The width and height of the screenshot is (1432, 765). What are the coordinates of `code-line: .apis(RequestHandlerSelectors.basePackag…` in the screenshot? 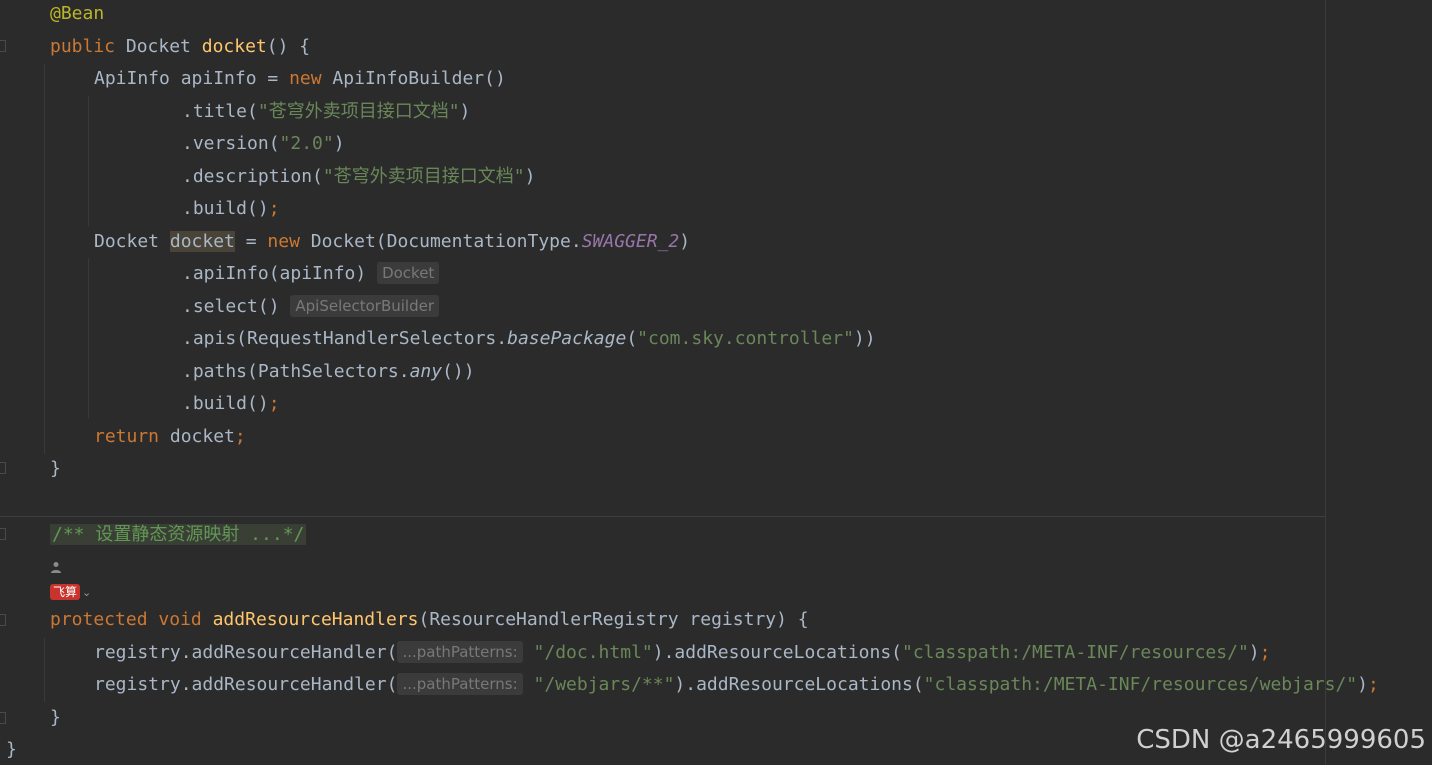 It's located at (529, 339).